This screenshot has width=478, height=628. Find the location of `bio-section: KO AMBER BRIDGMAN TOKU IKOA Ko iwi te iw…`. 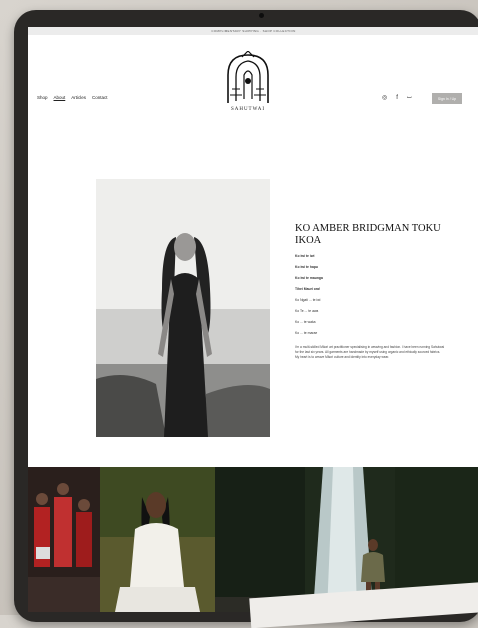

bio-section: KO AMBER BRIDGMAN TOKU IKOA Ko iwi te iw… is located at coordinates (370, 291).